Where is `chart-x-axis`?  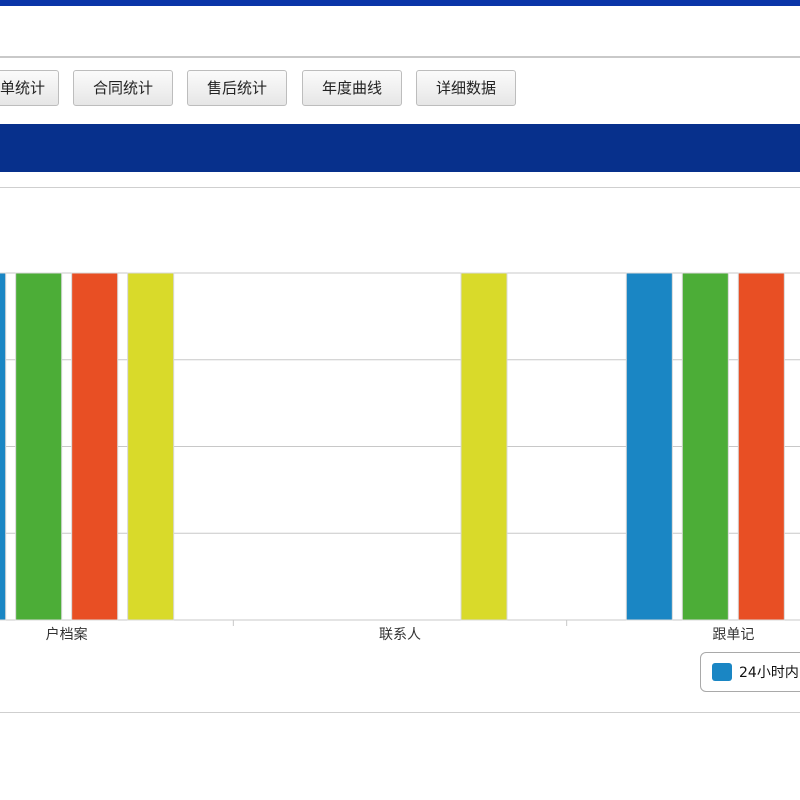
chart-x-axis is located at coordinates (400, 623).